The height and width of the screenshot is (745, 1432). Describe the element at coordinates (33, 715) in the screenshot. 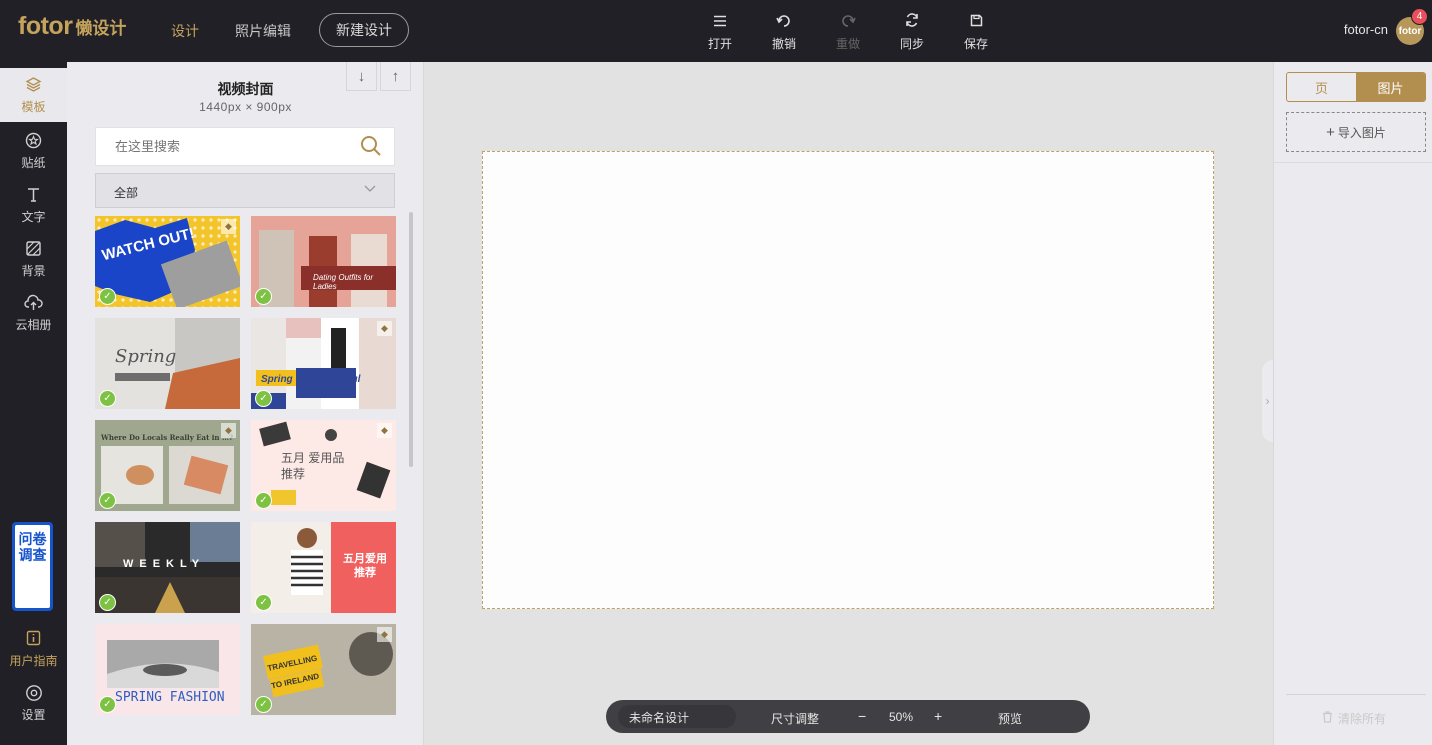

I see `nav-settings-label: 设置` at that location.